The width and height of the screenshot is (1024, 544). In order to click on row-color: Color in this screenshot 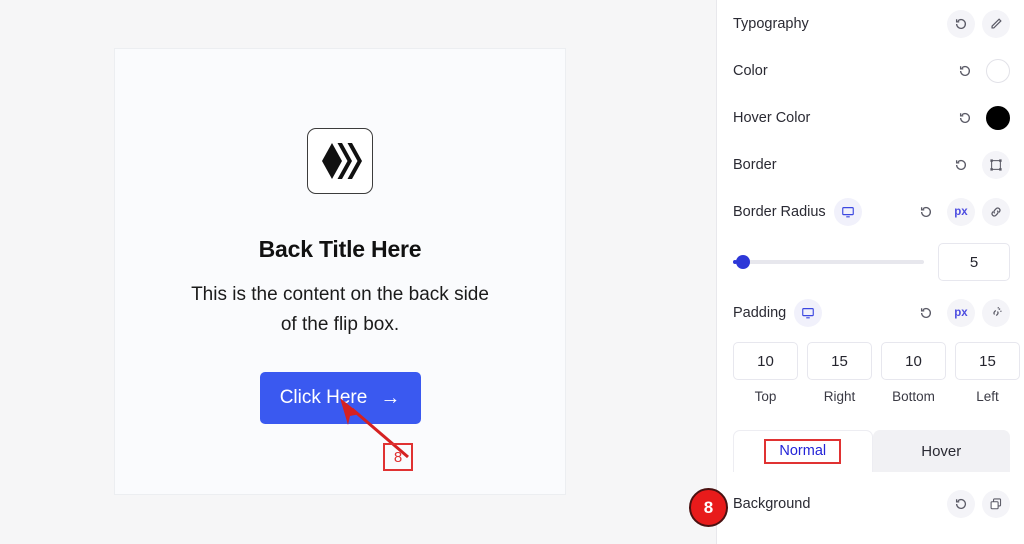, I will do `click(871, 70)`.